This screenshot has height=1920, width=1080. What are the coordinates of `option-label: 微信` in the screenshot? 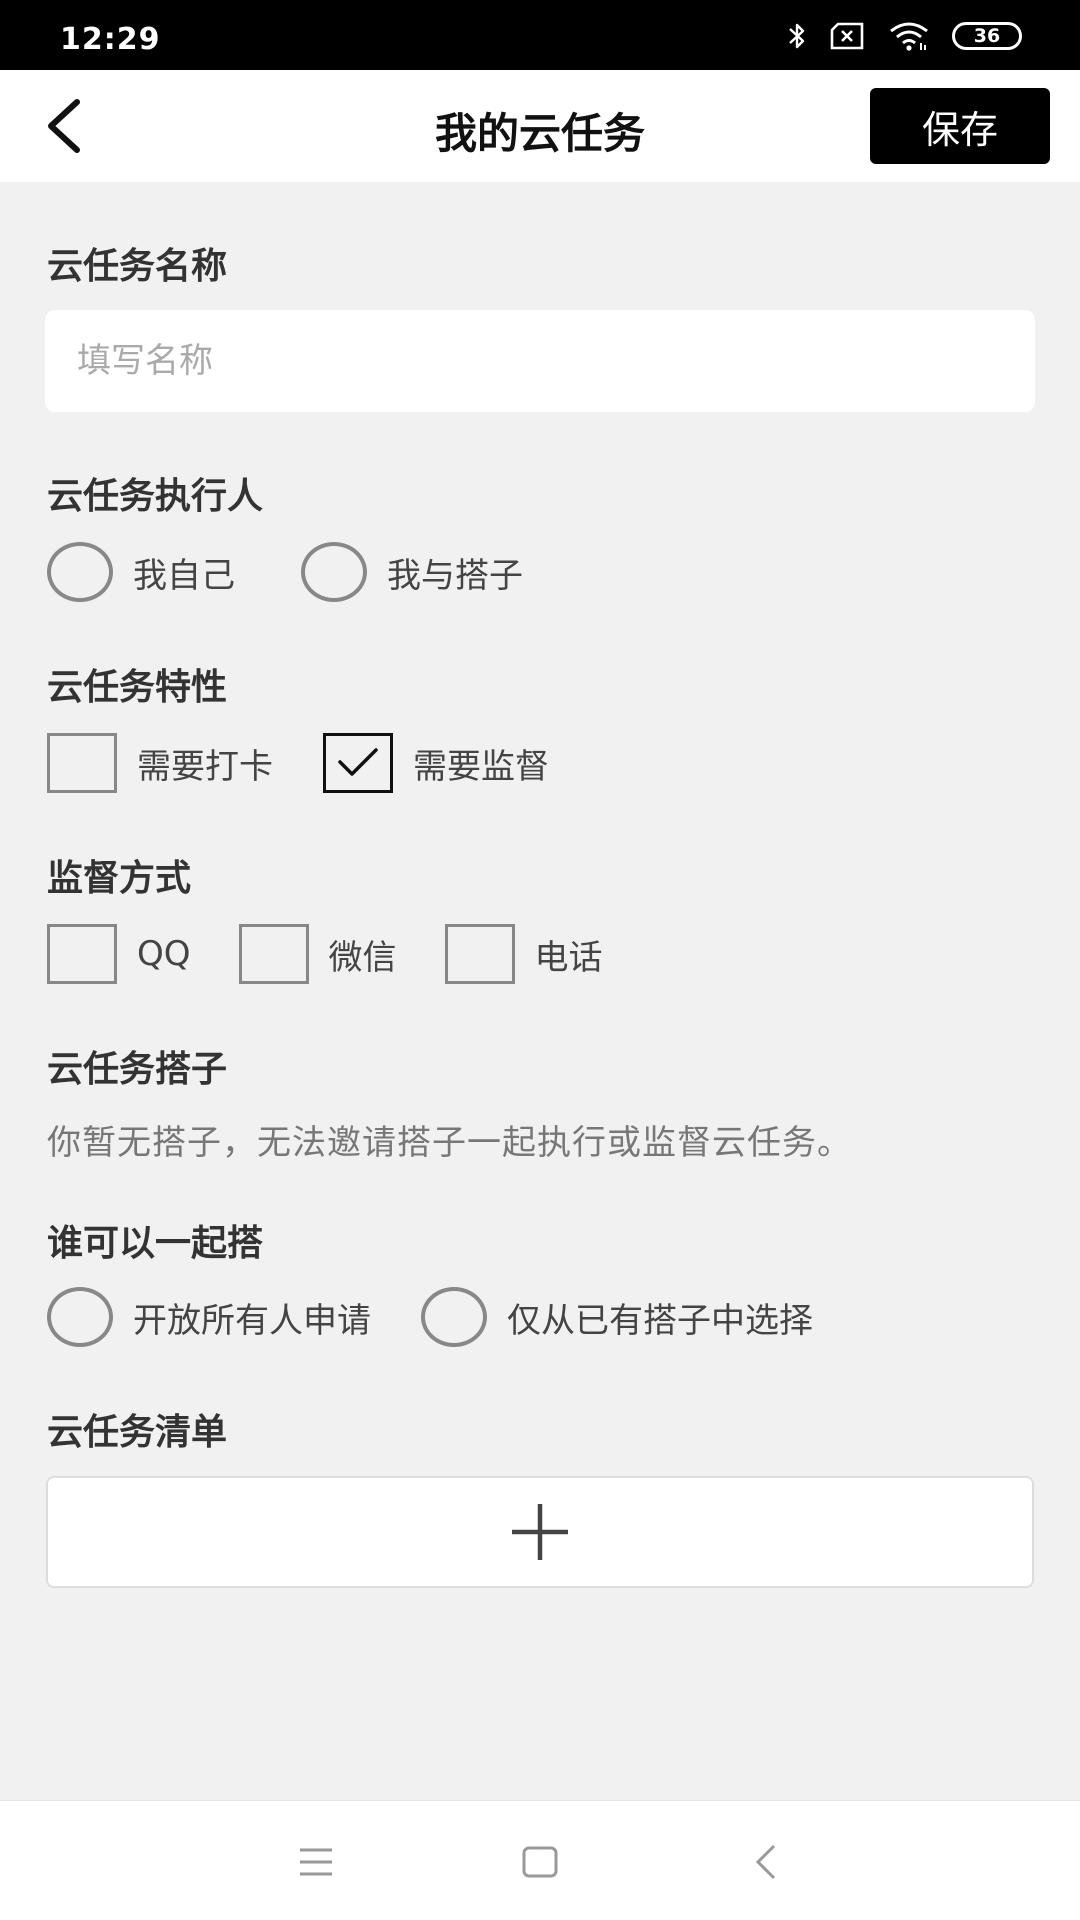 It's located at (362, 957).